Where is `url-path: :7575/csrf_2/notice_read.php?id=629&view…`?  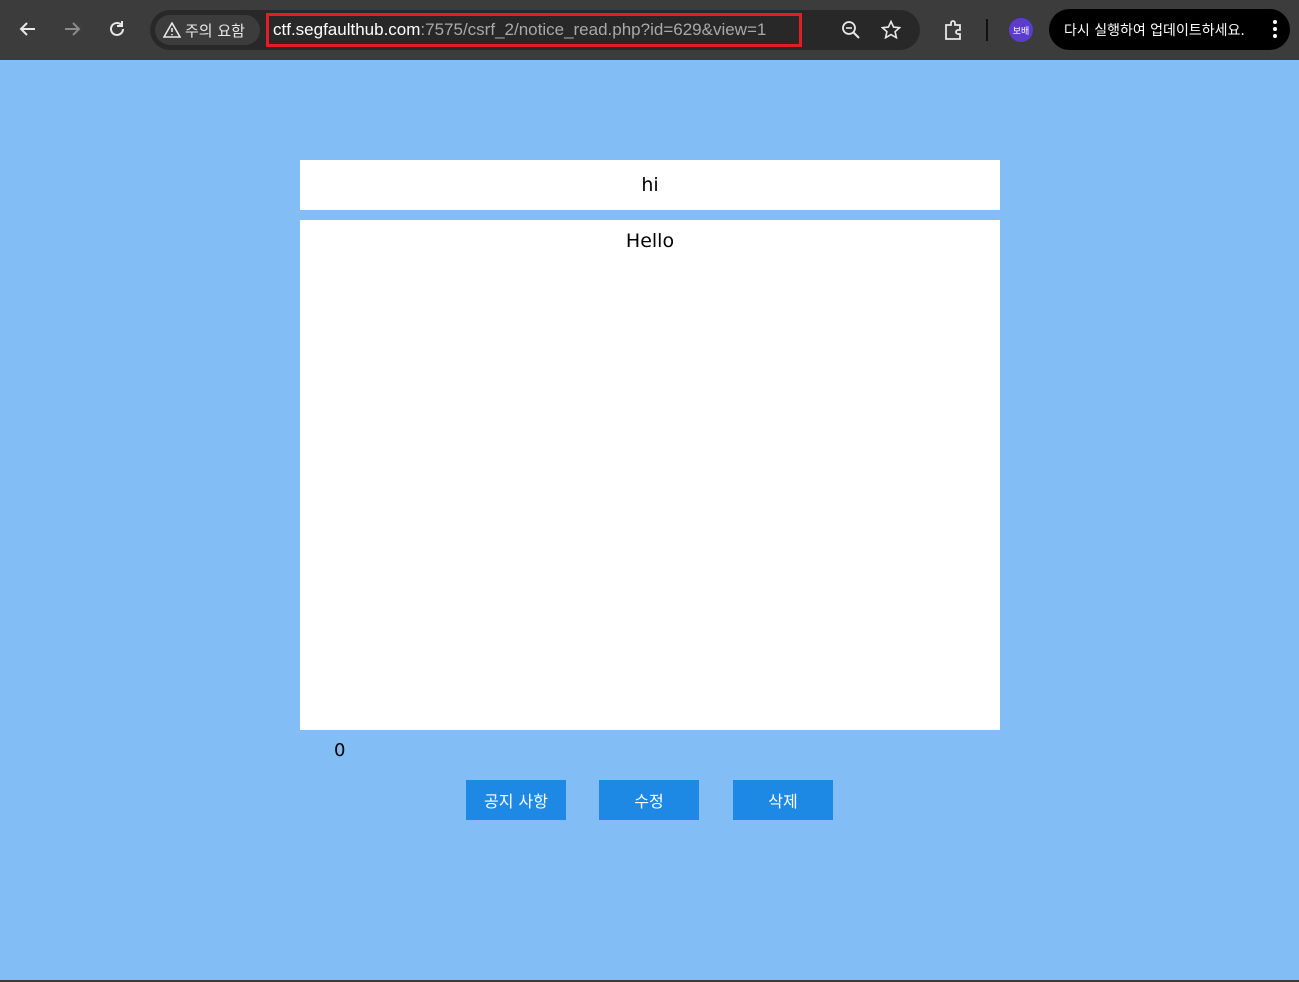 url-path: :7575/csrf_2/notice_read.php?id=629&view… is located at coordinates (593, 29).